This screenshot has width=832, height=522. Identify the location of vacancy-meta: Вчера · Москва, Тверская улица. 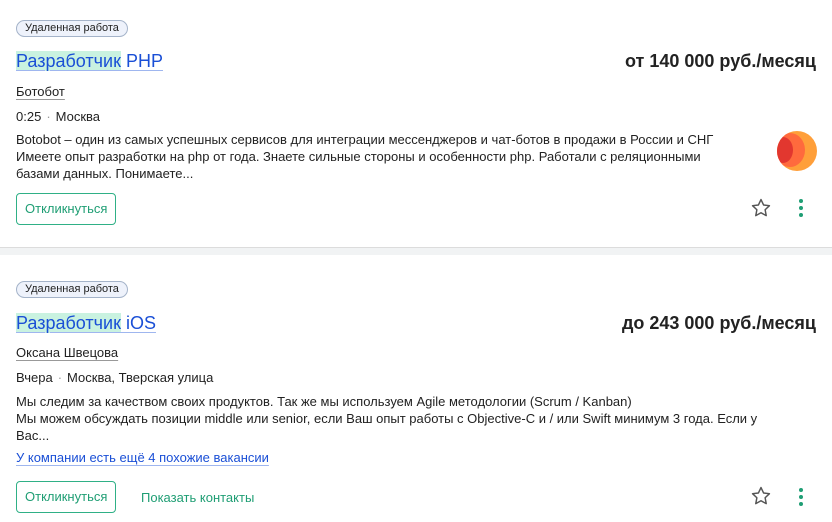
(114, 378).